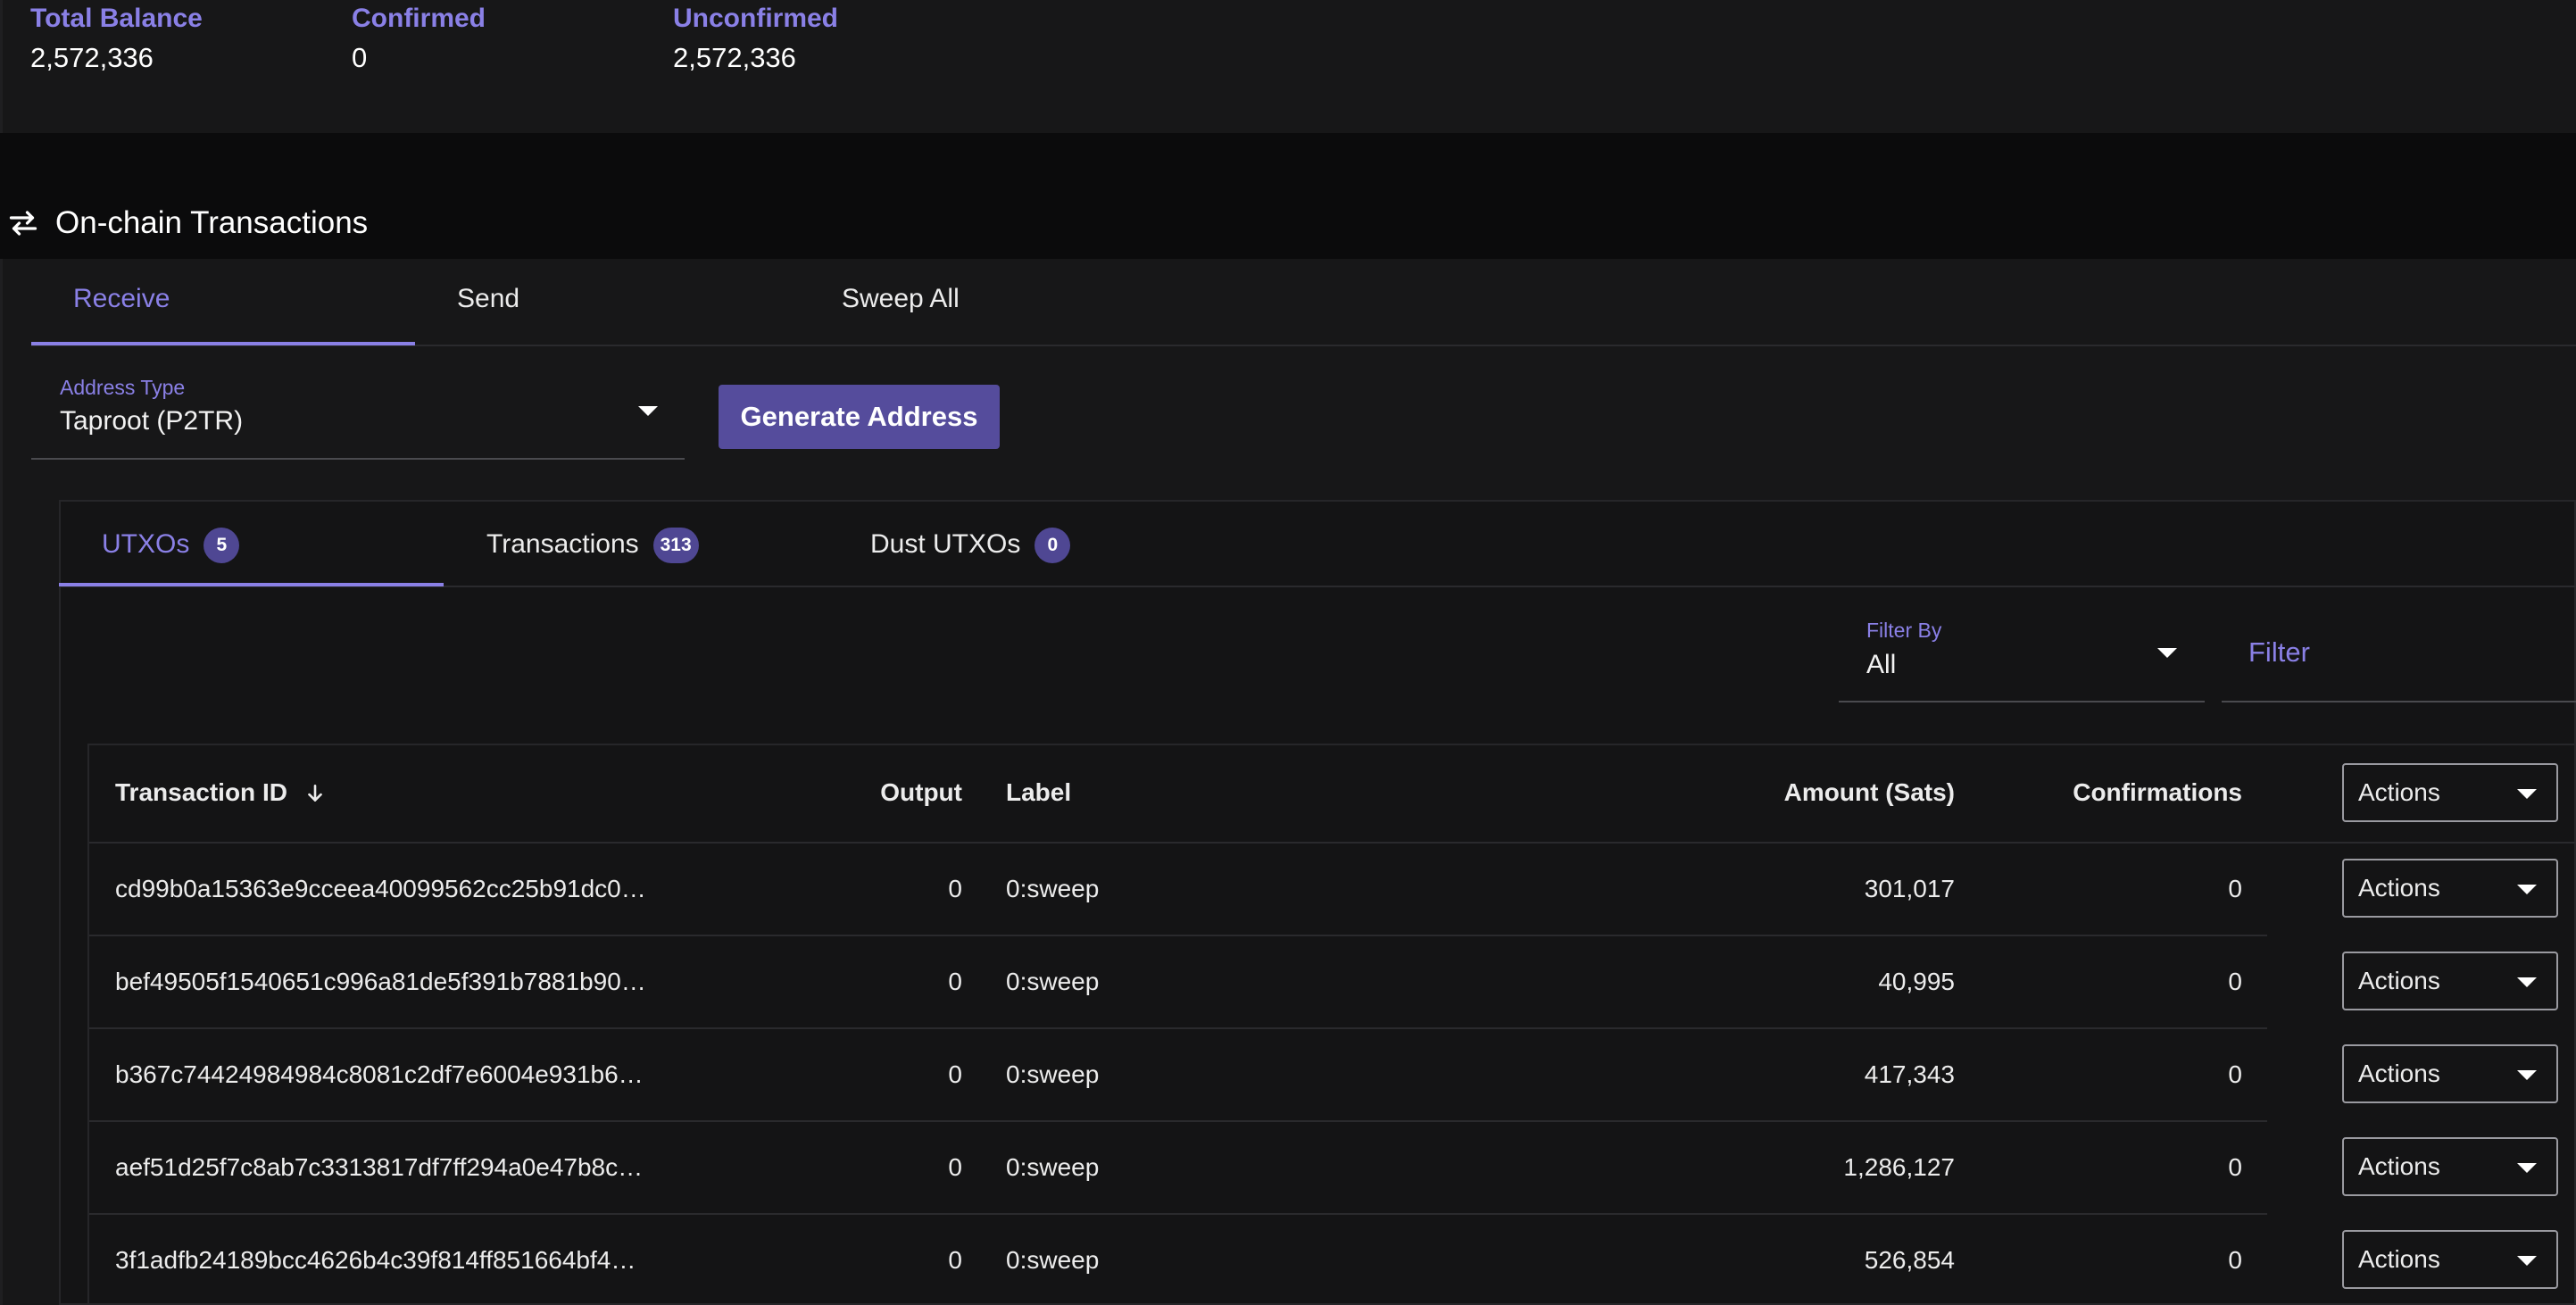 The height and width of the screenshot is (1305, 2576). What do you see at coordinates (116, 18) in the screenshot?
I see `total-balance-label: Total Balance` at bounding box center [116, 18].